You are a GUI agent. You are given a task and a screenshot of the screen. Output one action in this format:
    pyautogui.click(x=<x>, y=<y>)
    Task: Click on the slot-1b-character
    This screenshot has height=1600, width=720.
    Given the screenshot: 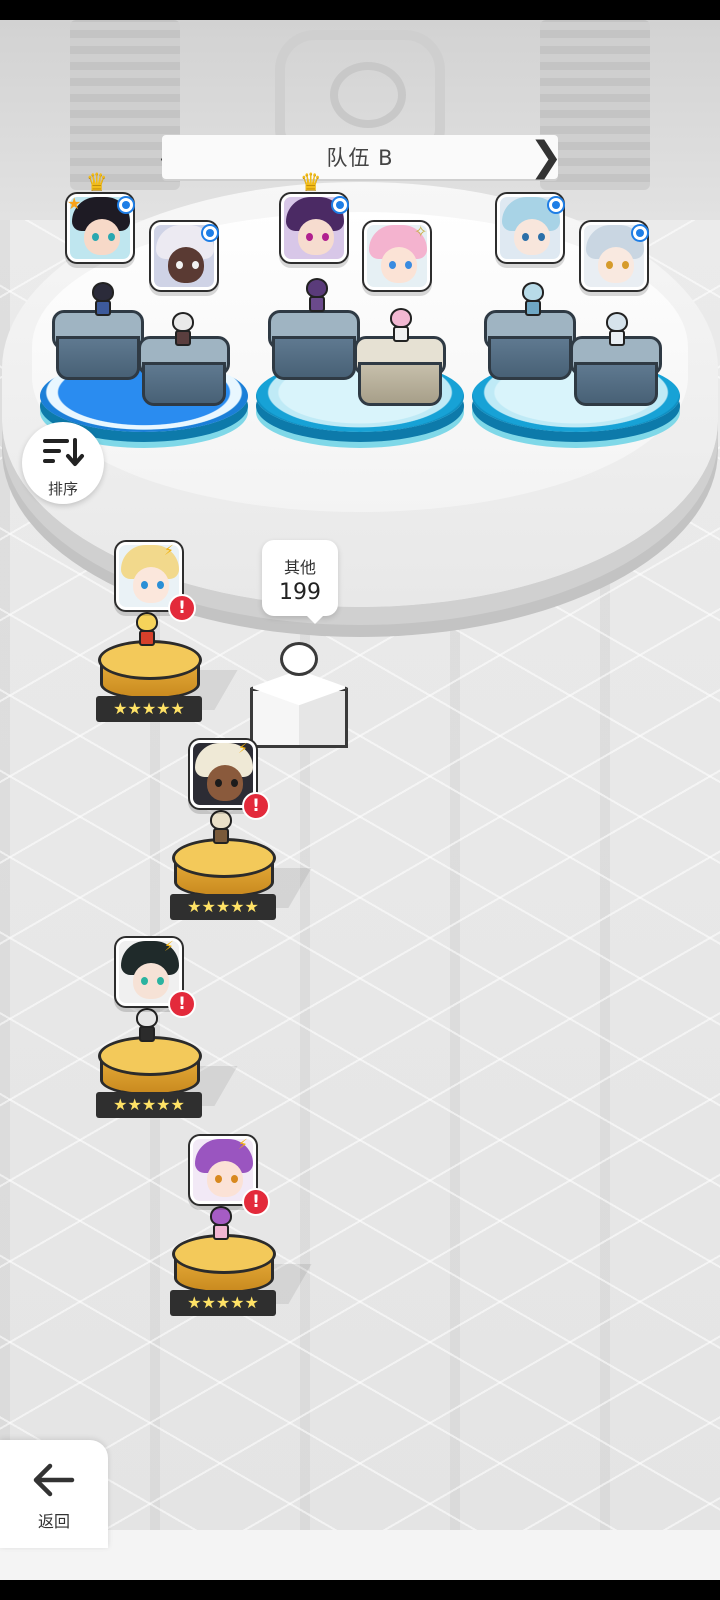 What is the action you would take?
    pyautogui.click(x=183, y=330)
    